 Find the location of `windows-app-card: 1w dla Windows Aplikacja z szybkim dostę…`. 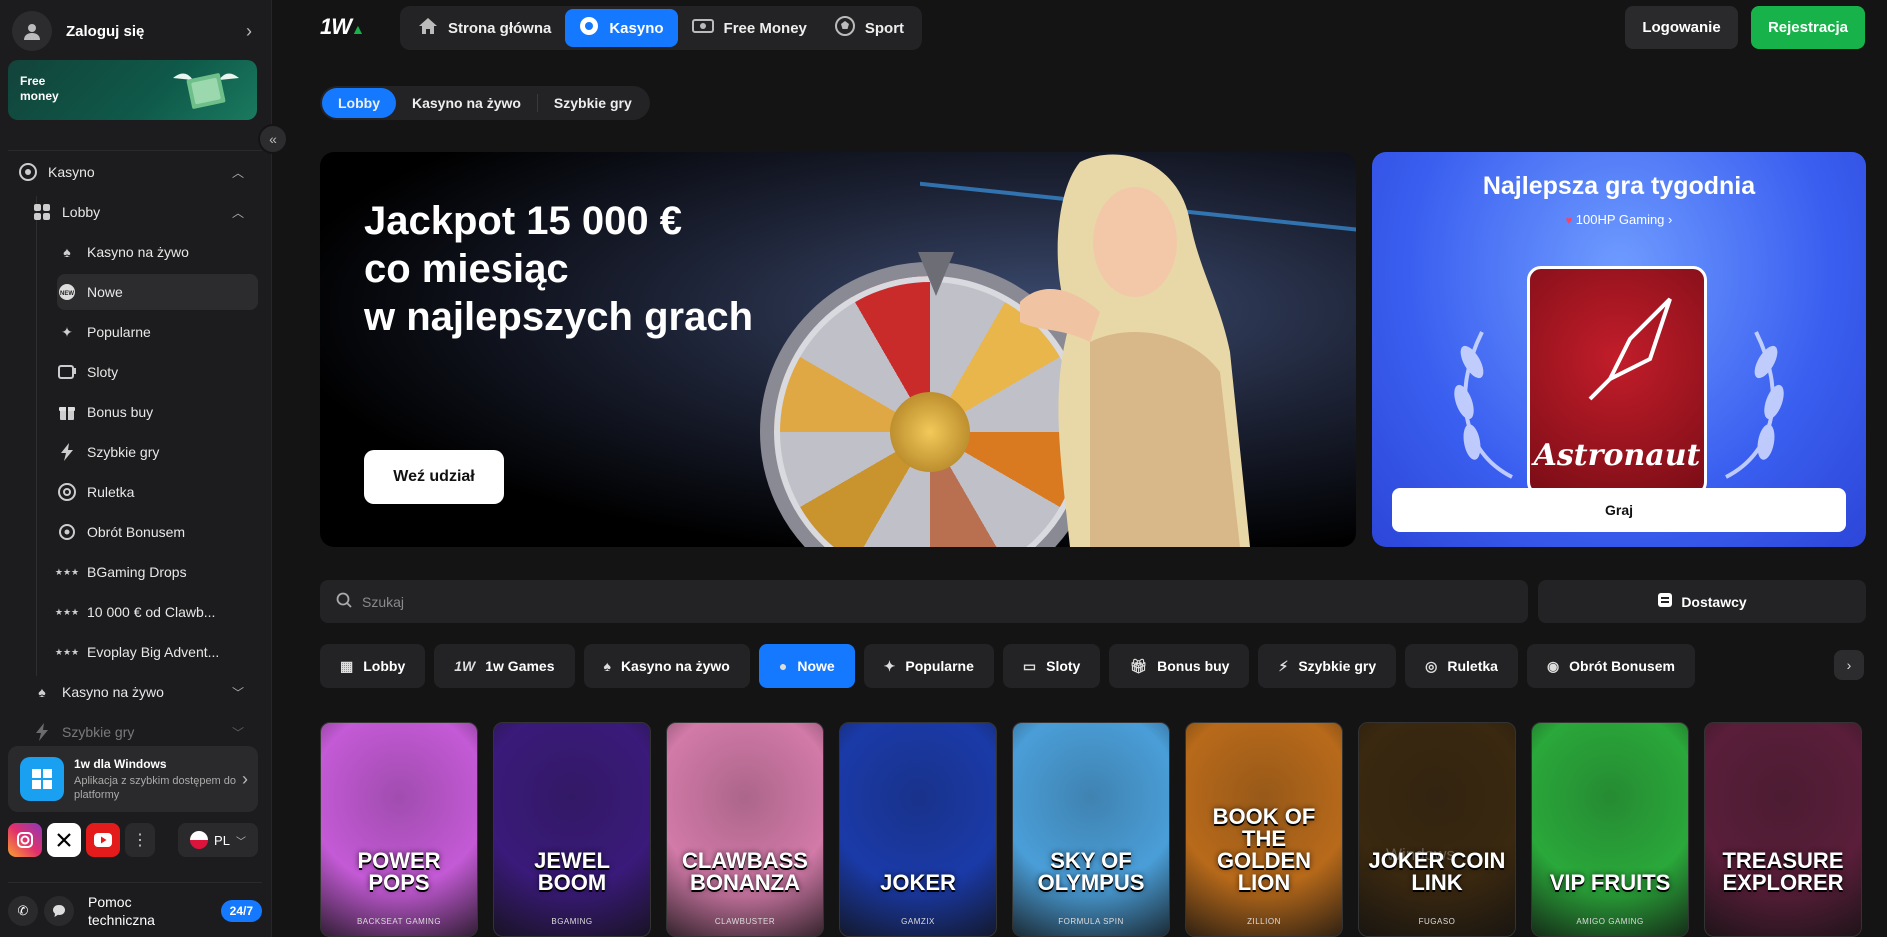

windows-app-card: 1w dla Windows Aplikacja z szybkim dostę… is located at coordinates (133, 779).